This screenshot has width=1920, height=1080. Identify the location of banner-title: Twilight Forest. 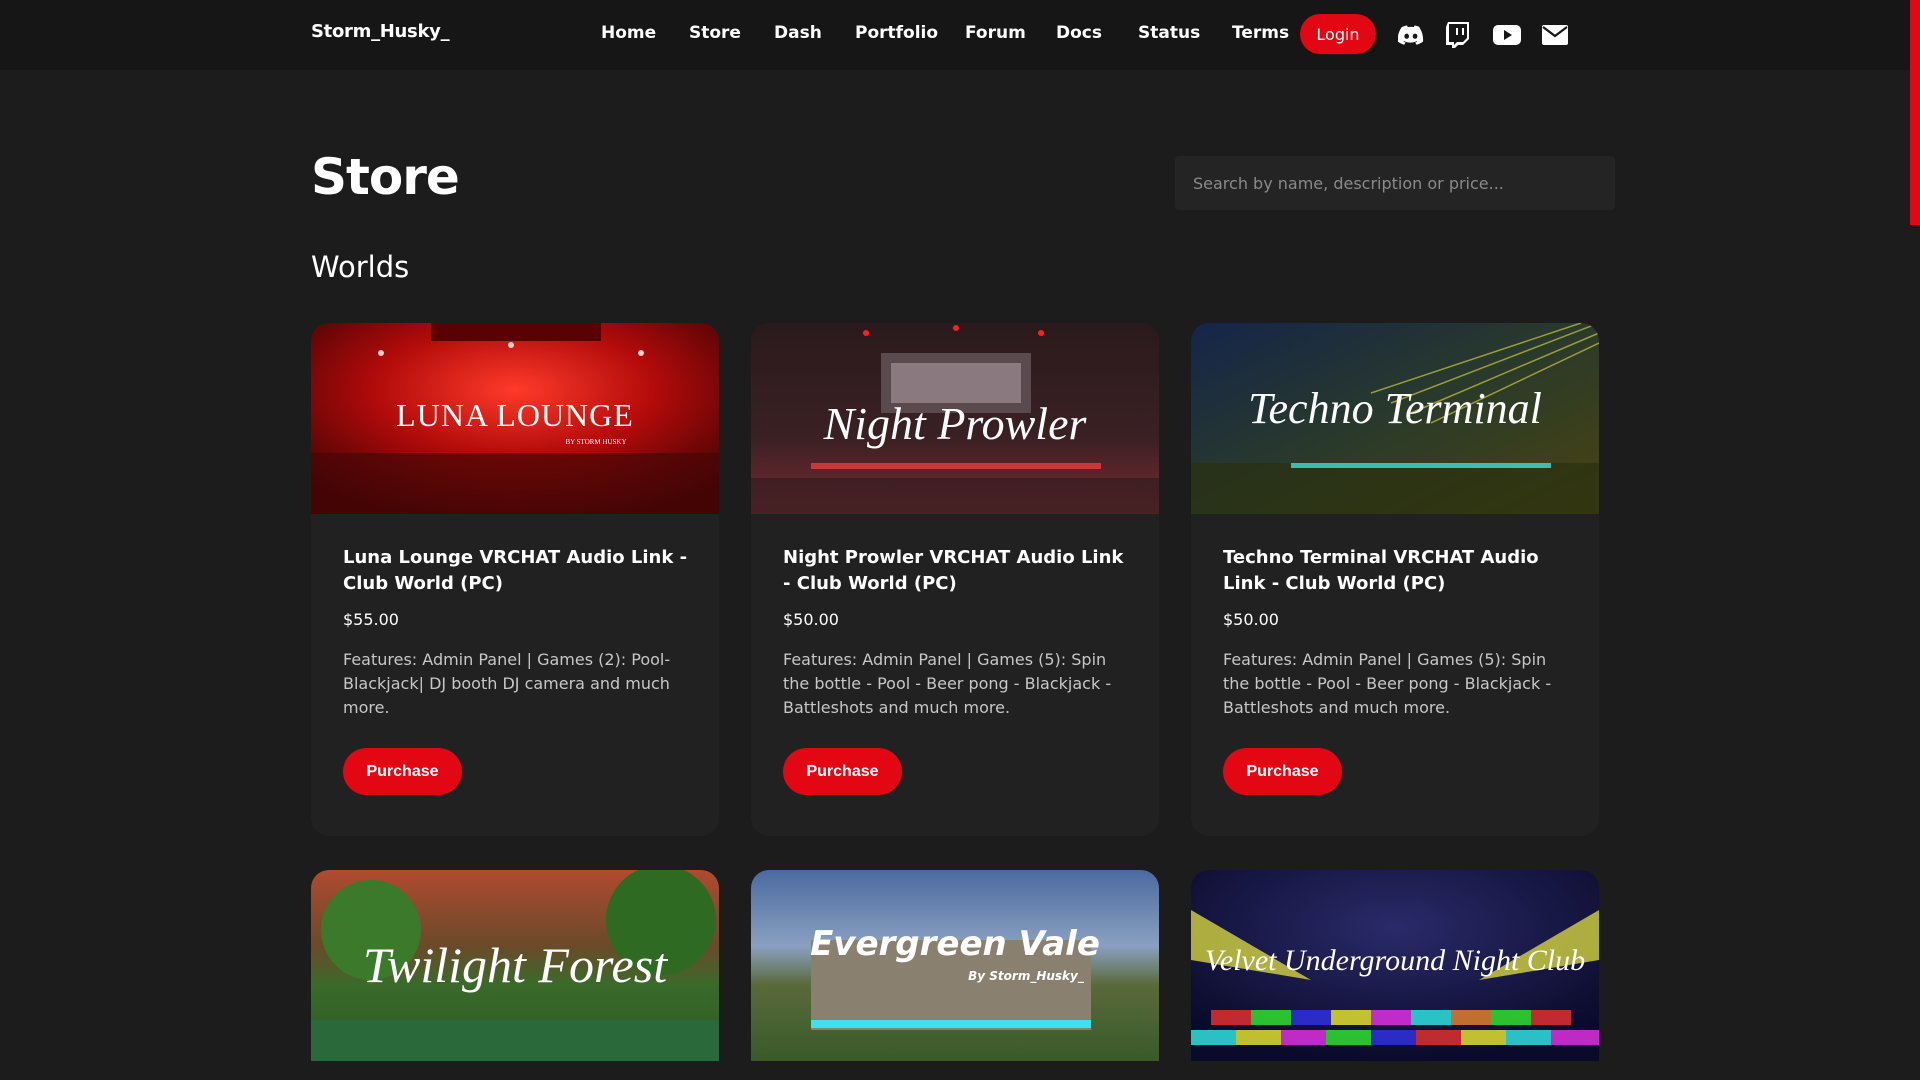
(515, 965).